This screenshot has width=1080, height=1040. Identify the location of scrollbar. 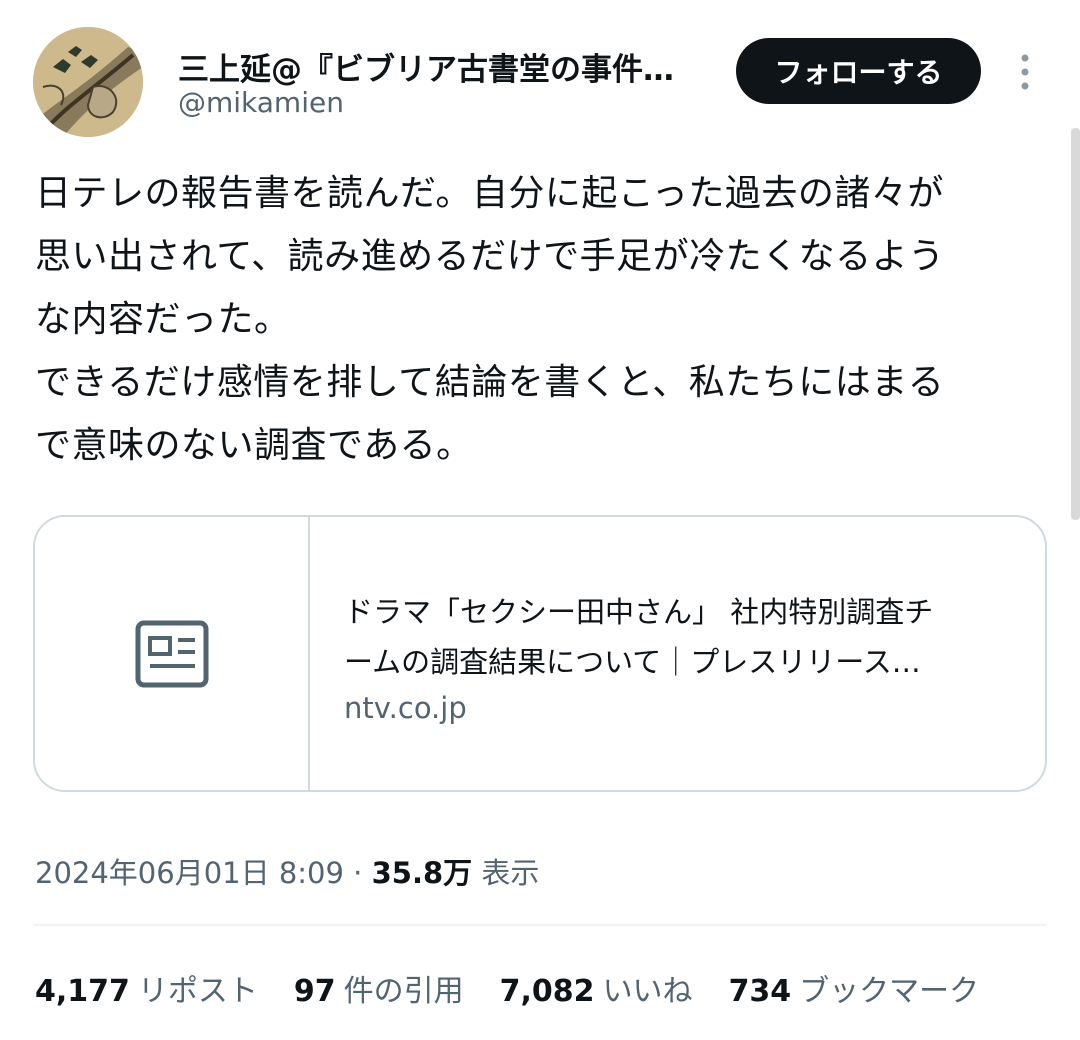
(1075, 324).